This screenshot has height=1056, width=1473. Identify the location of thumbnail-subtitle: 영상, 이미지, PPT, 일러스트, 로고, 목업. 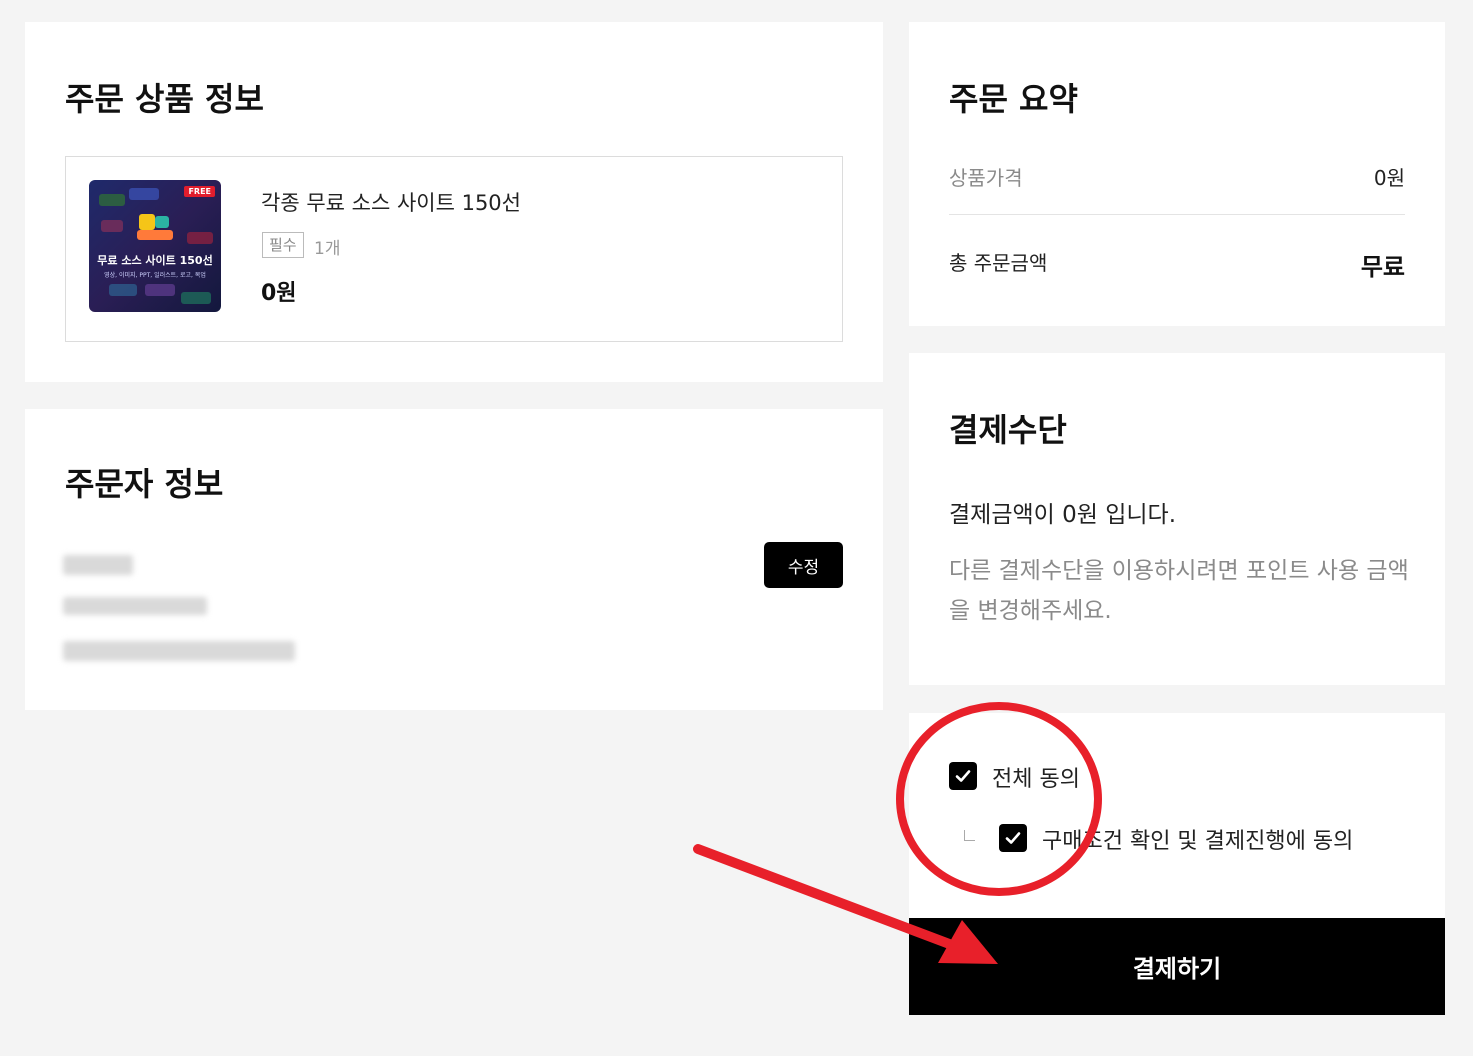
(155, 275).